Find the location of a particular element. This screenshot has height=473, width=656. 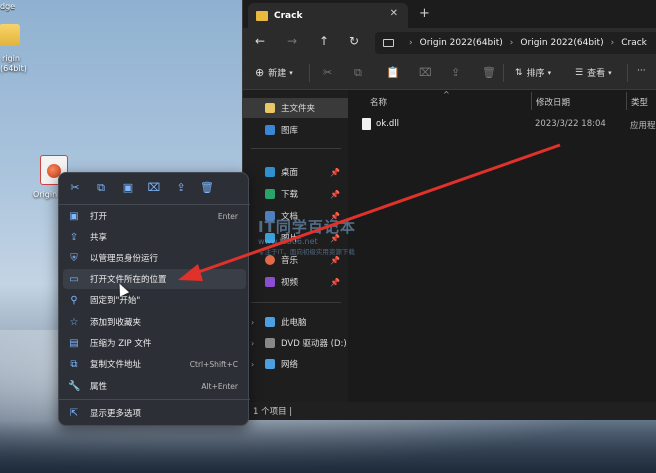

new-button-label: 新建 is located at coordinates (277, 74).